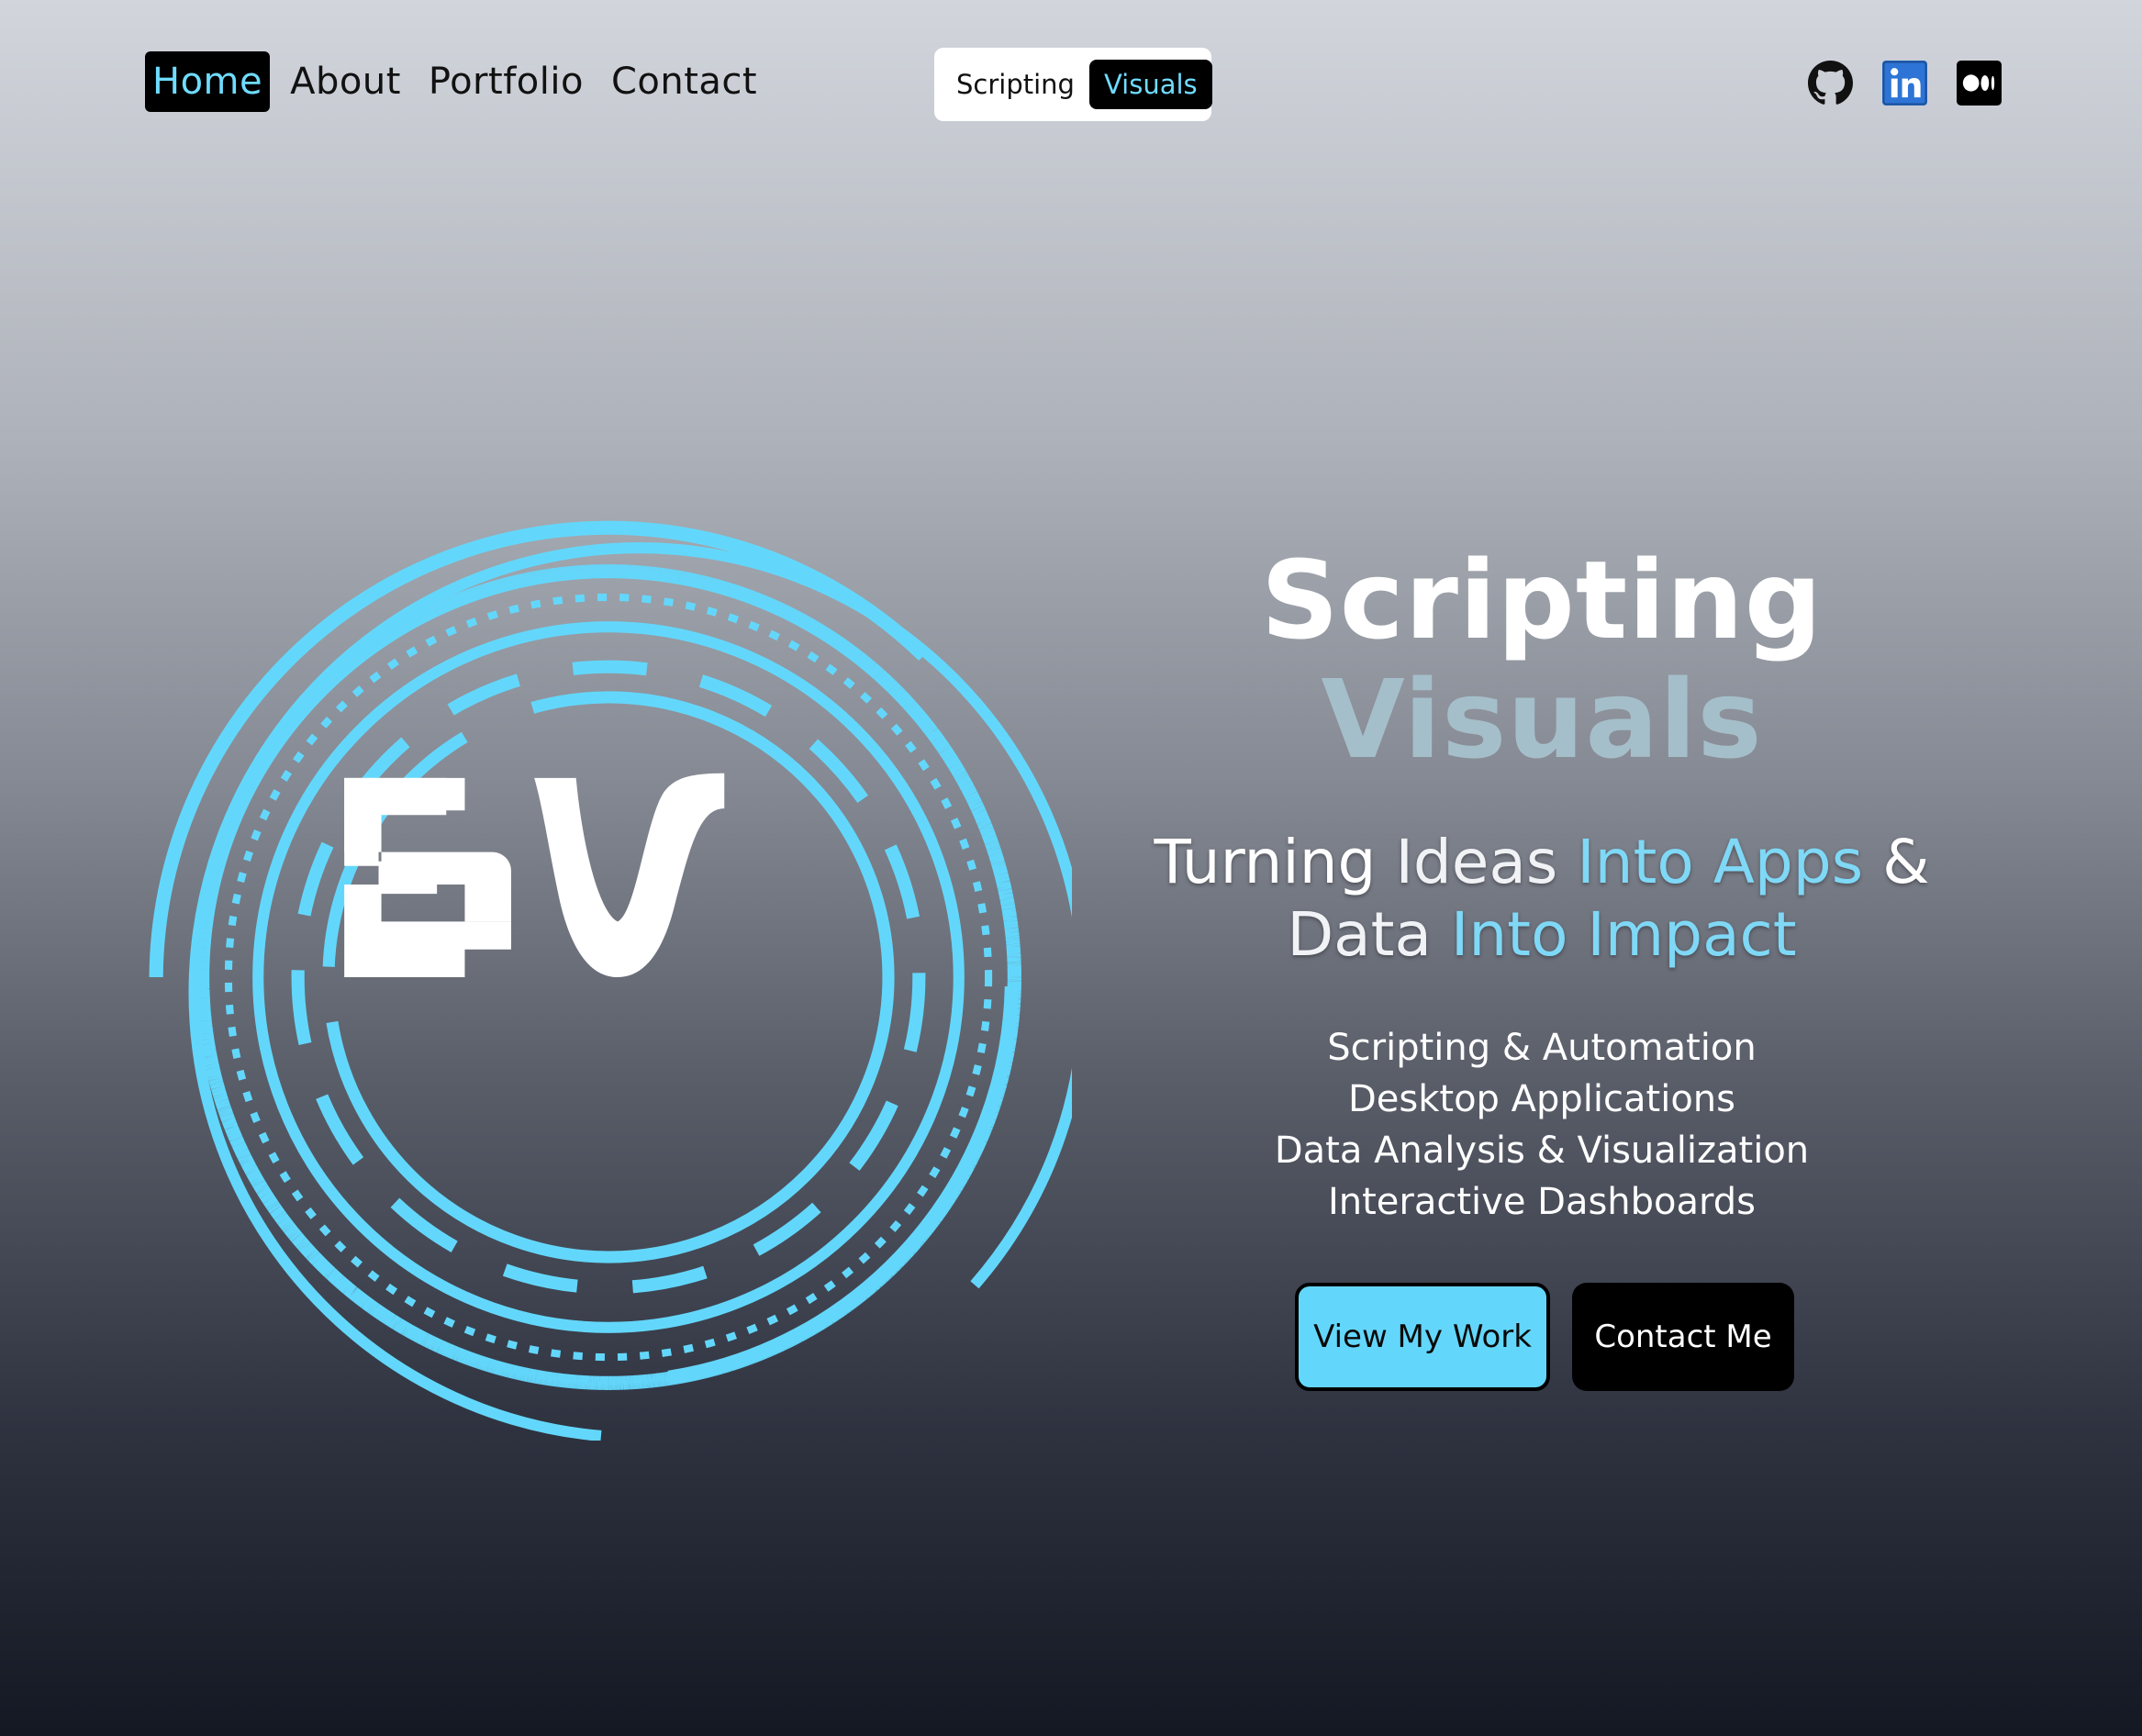 This screenshot has width=2142, height=1736. I want to click on nav-home-link: Home, so click(208, 81).